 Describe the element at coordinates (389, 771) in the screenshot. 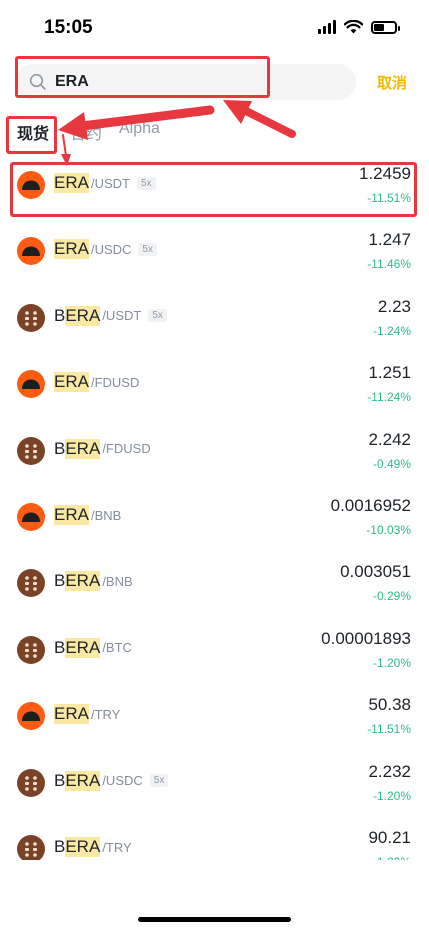

I see `pair-price: 2.232` at that location.